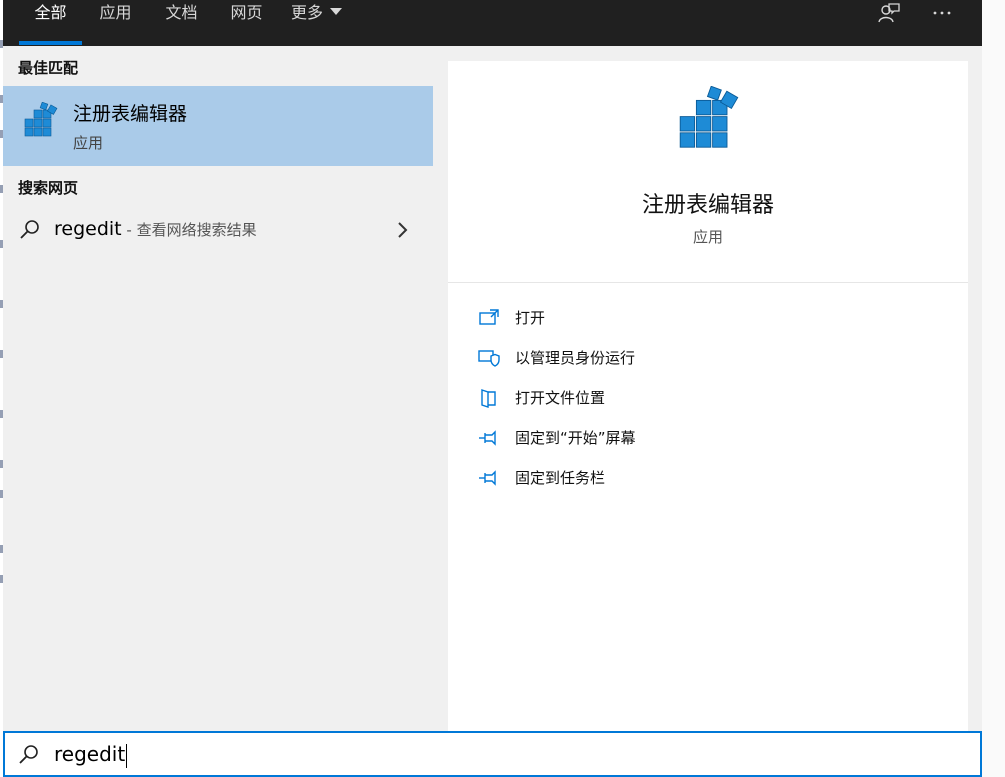  Describe the element at coordinates (718, 320) in the screenshot. I see `action-open: 打开` at that location.